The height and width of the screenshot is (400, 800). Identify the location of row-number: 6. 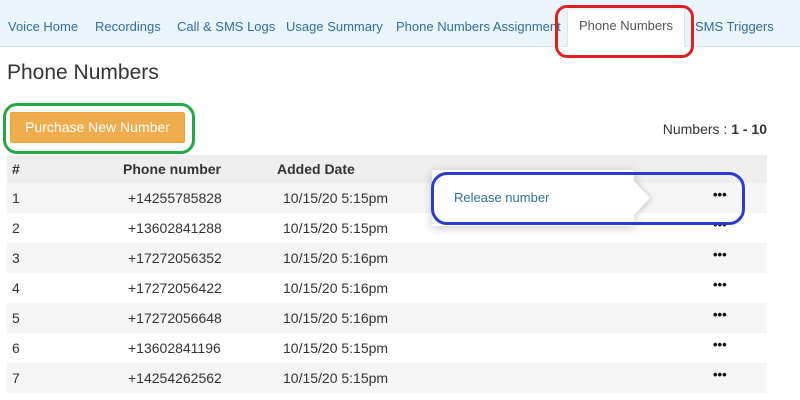
(16, 348).